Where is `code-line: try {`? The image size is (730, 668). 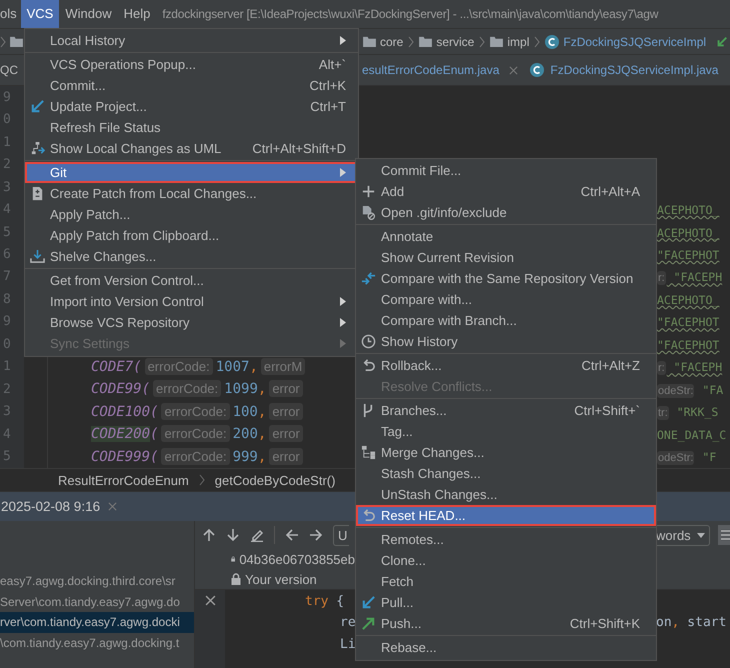 code-line: try { is located at coordinates (324, 601).